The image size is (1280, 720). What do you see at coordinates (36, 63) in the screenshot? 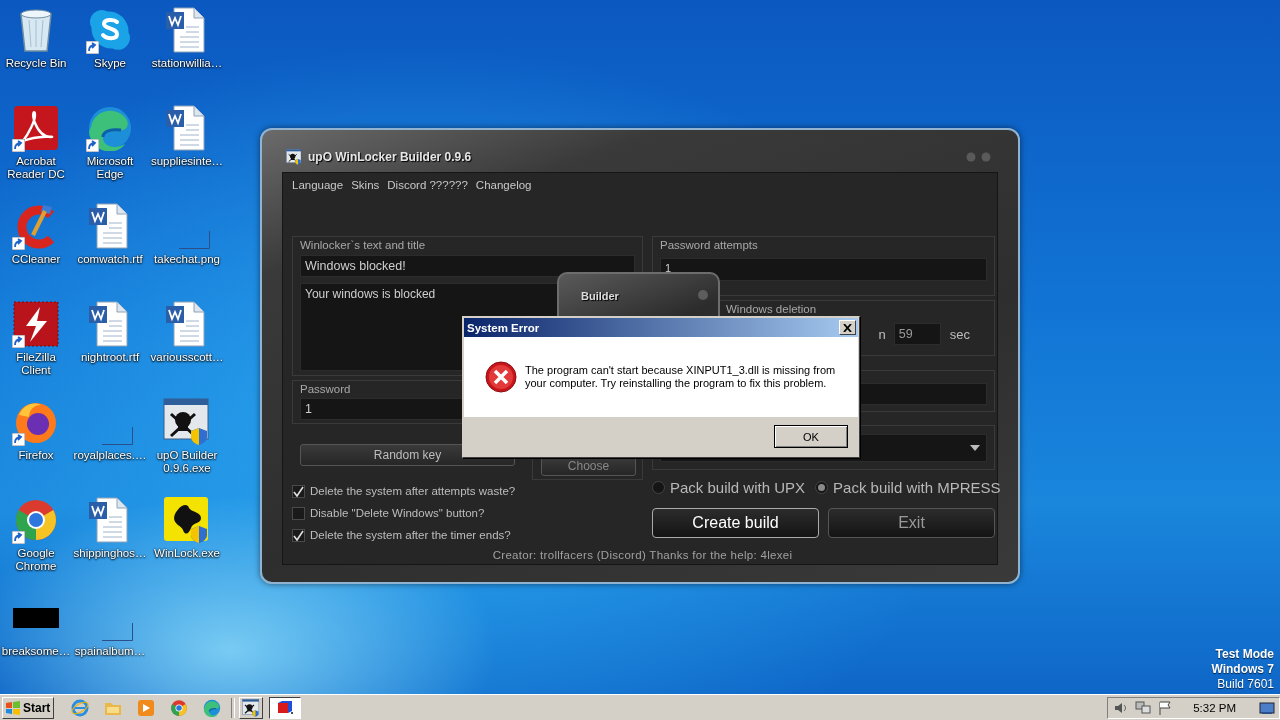
I see `desktop-icon-label: Recycle Bin` at bounding box center [36, 63].